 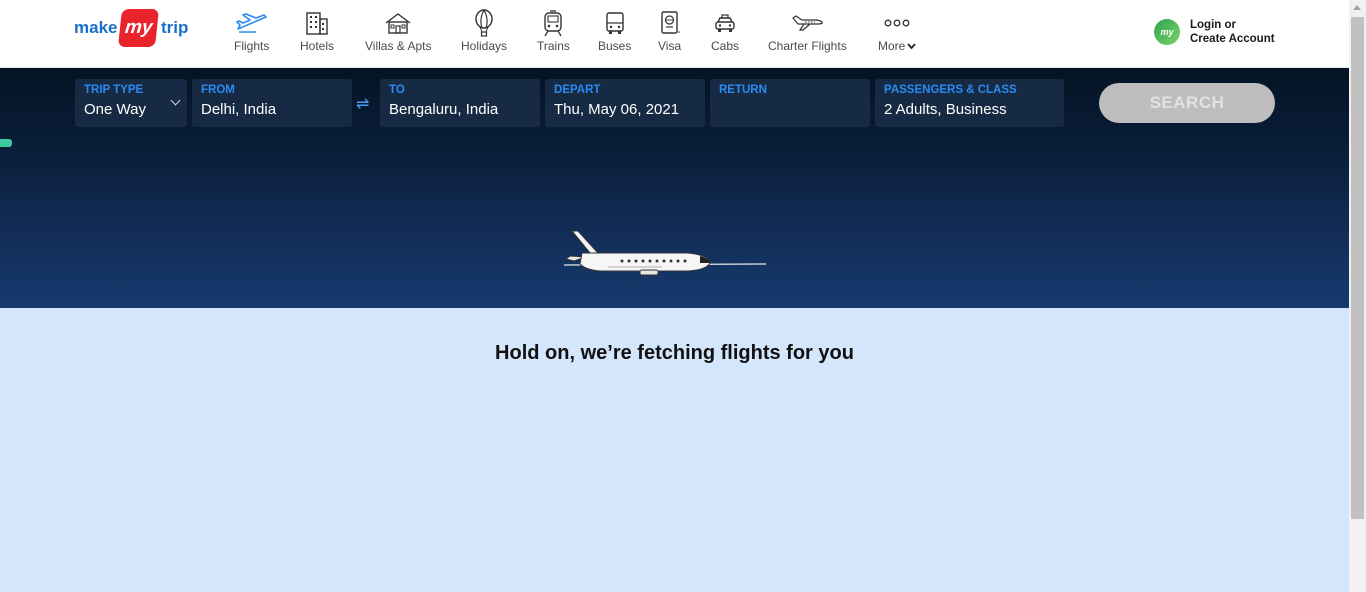 What do you see at coordinates (317, 23) in the screenshot?
I see `hotel-icon` at bounding box center [317, 23].